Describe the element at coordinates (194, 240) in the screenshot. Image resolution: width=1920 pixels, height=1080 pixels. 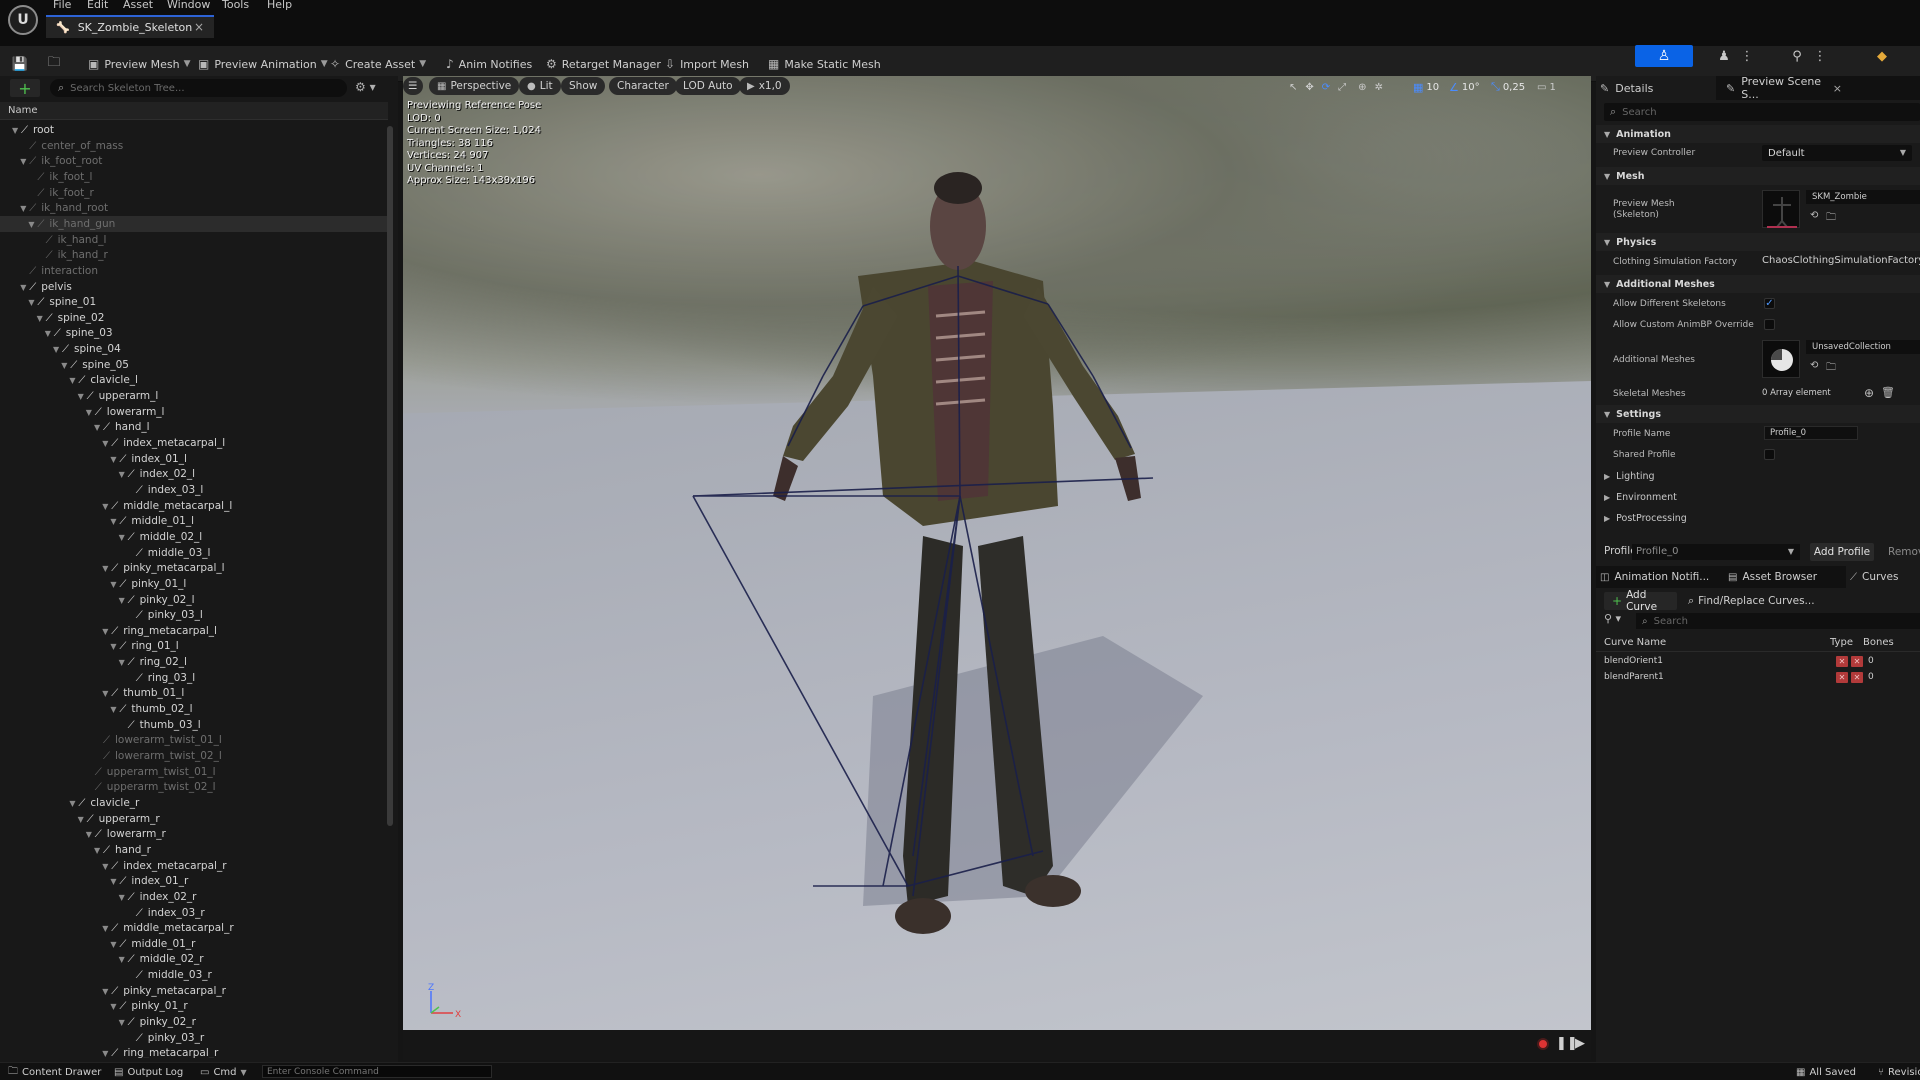
I see `bone-row: ⟋ ik_hand_l` at that location.